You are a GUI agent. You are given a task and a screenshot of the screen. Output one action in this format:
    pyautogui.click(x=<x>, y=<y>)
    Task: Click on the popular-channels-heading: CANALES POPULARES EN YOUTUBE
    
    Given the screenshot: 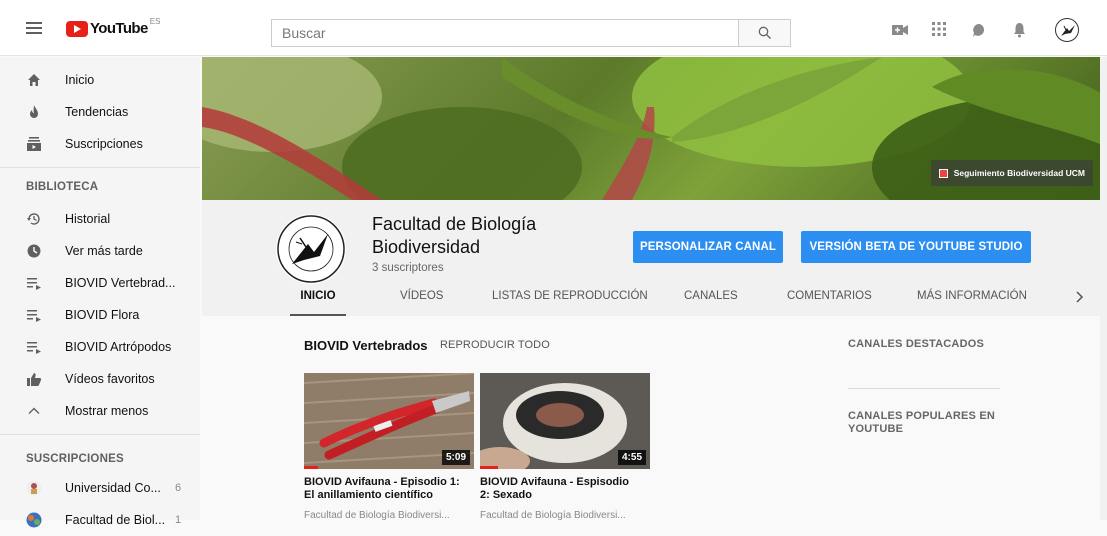 What is the action you would take?
    pyautogui.click(x=922, y=422)
    